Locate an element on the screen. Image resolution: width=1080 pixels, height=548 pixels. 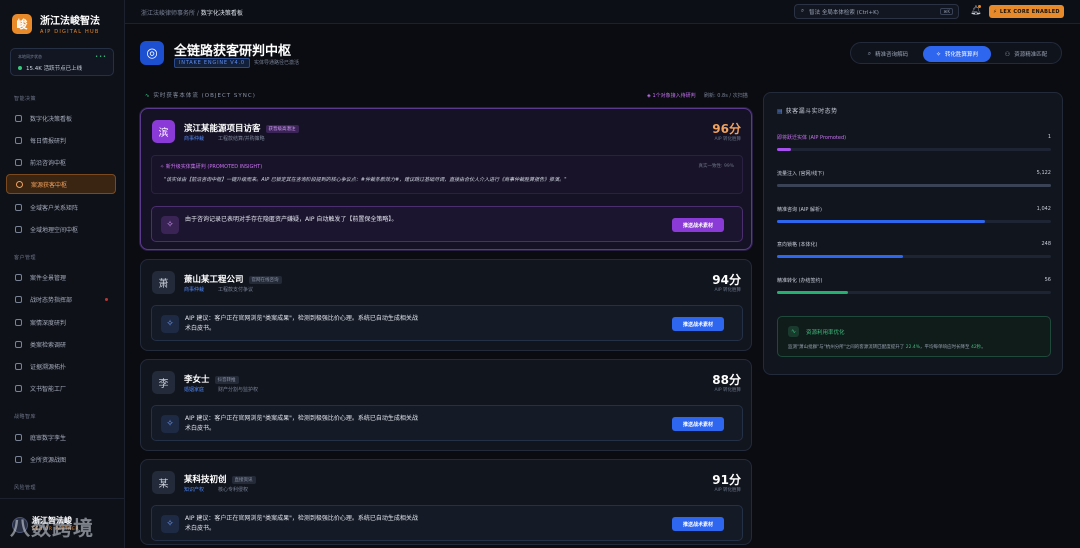
funnel-row-label: 即将跃迁实体 (AIP Promoted) is located at coordinates (812, 138).